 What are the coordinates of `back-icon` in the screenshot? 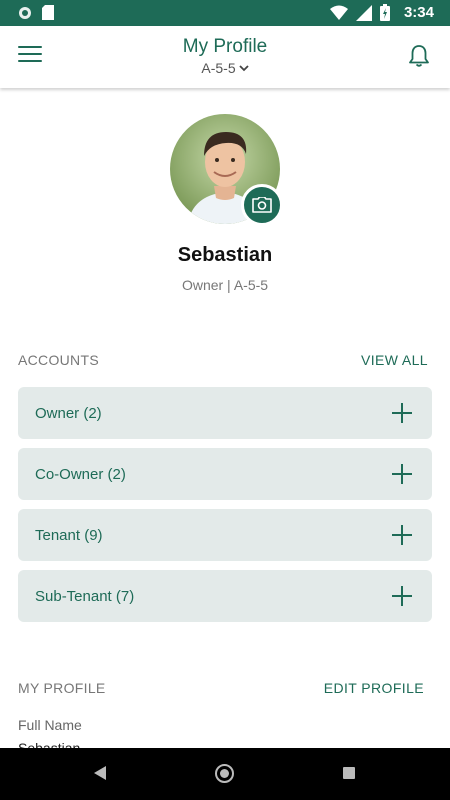 It's located at (100, 773).